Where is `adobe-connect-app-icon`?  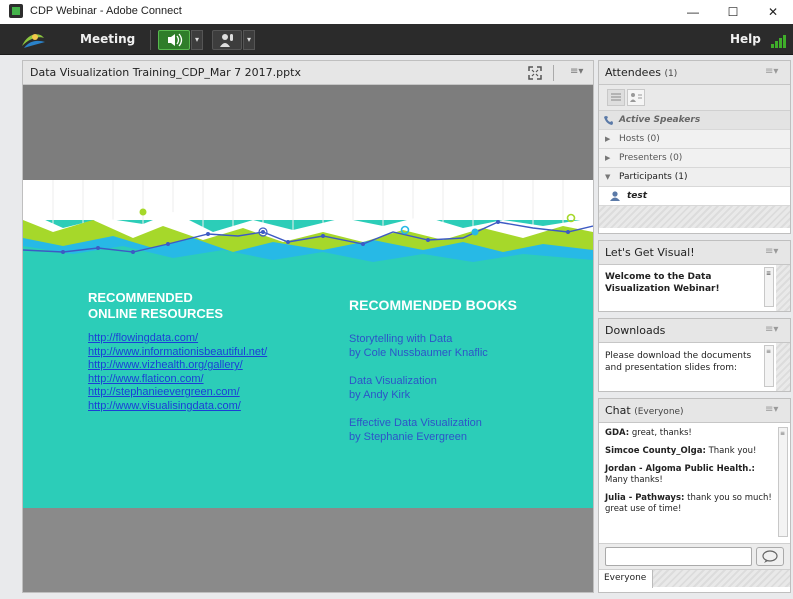 adobe-connect-app-icon is located at coordinates (16, 11).